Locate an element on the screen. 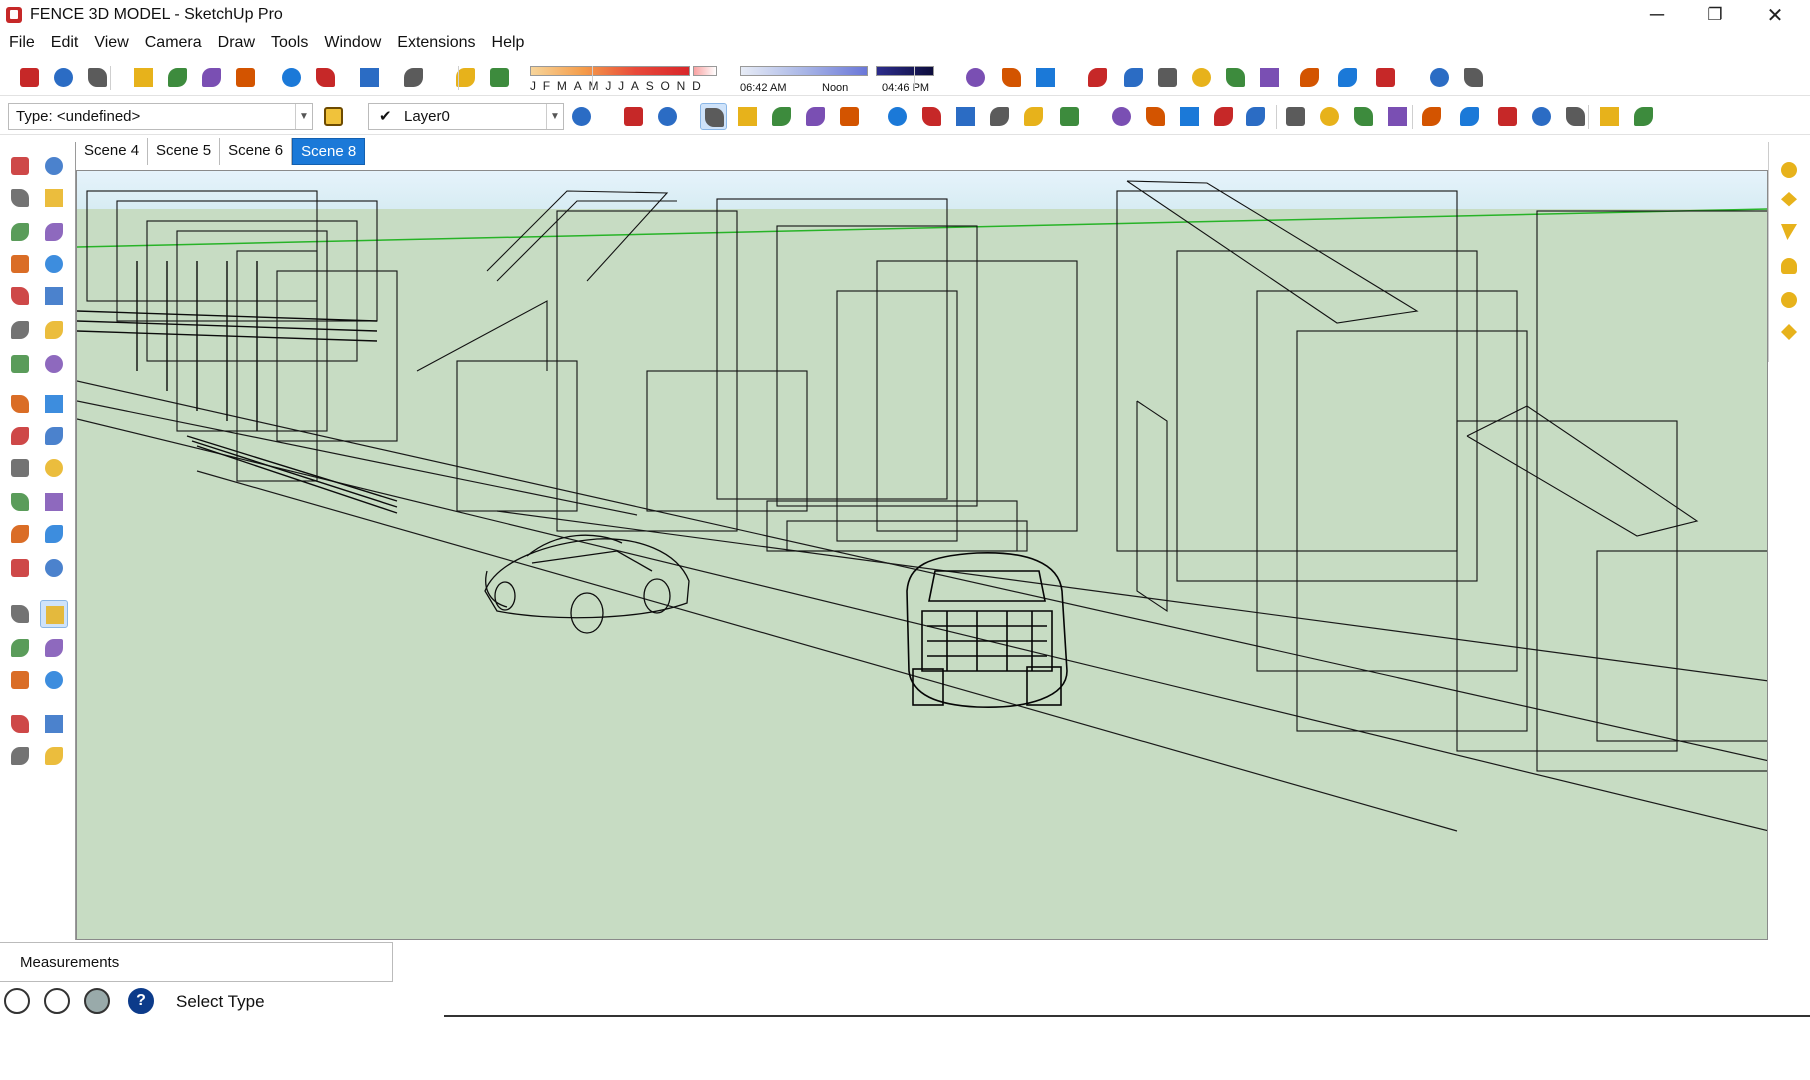  orbit-tool is located at coordinates (20, 614).